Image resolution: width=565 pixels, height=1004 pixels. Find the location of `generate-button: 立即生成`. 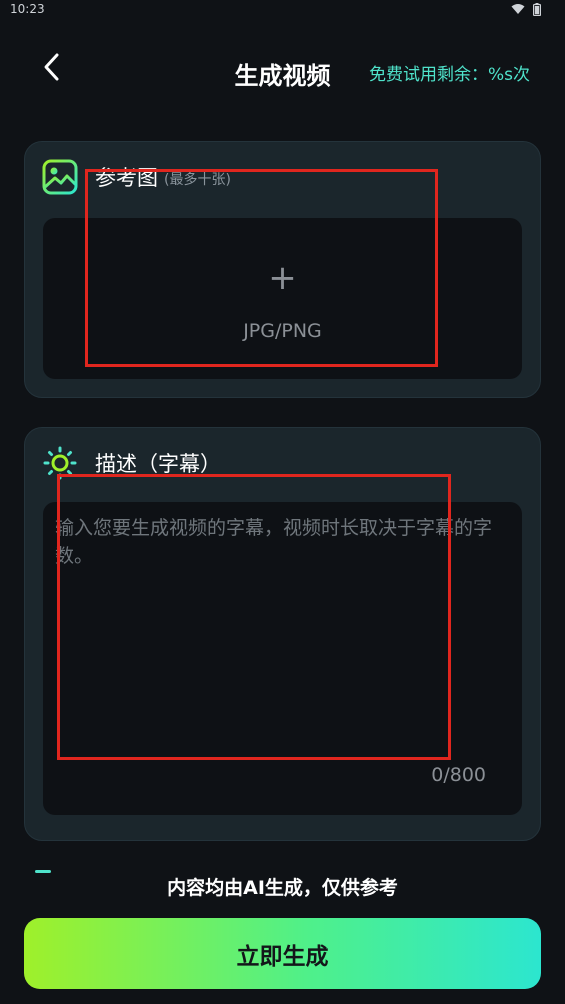

generate-button: 立即生成 is located at coordinates (282, 953).